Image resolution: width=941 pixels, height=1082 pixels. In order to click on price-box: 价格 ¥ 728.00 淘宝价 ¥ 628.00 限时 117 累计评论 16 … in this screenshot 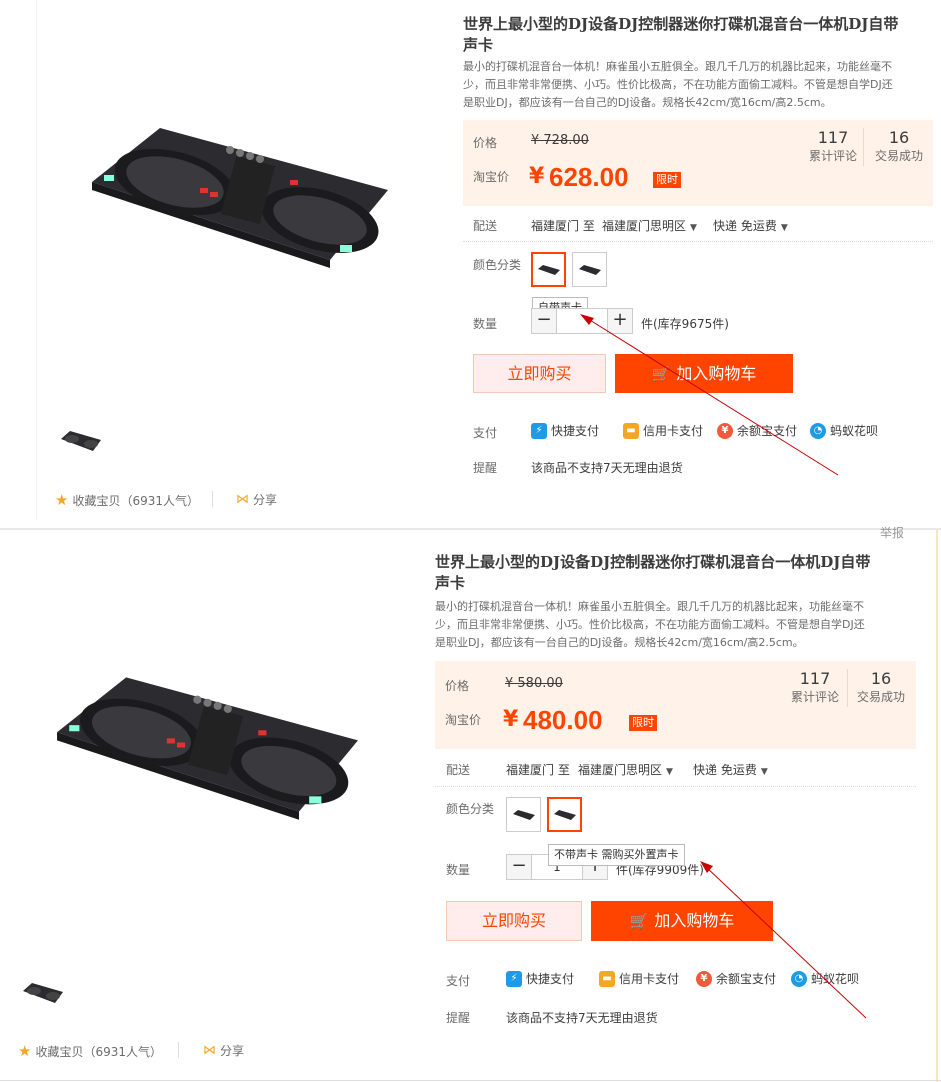, I will do `click(698, 163)`.